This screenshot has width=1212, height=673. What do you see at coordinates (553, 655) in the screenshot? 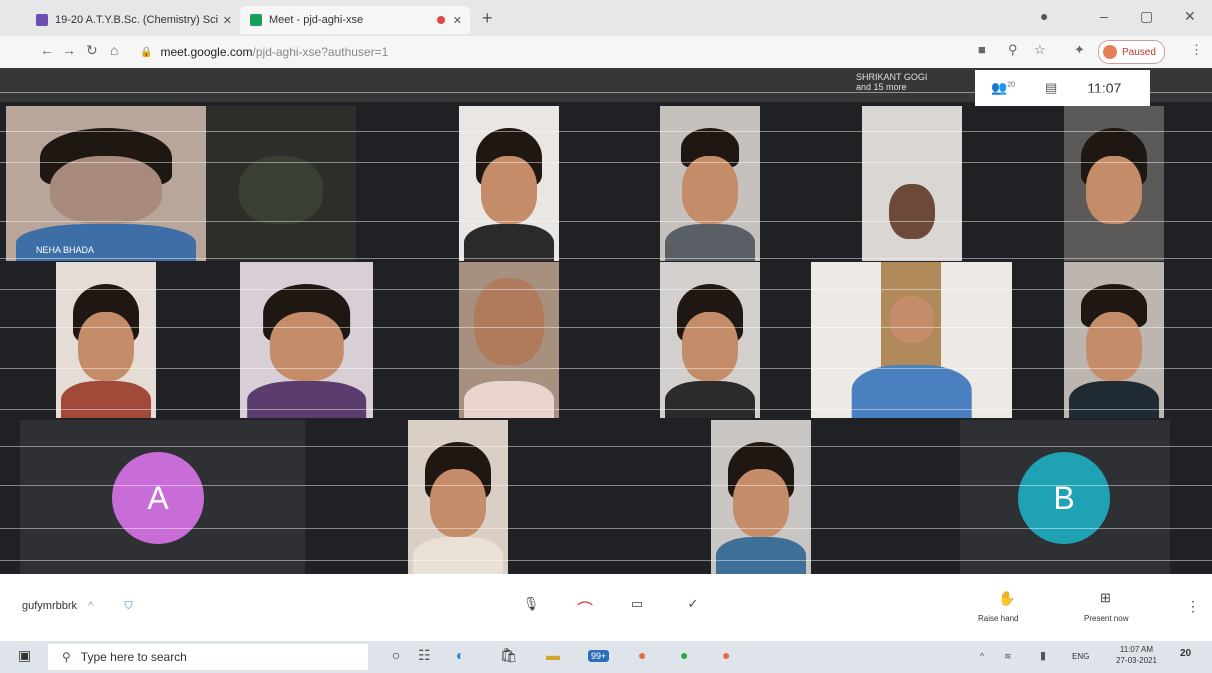
I see `file-explorer-icon: ▬` at bounding box center [553, 655].